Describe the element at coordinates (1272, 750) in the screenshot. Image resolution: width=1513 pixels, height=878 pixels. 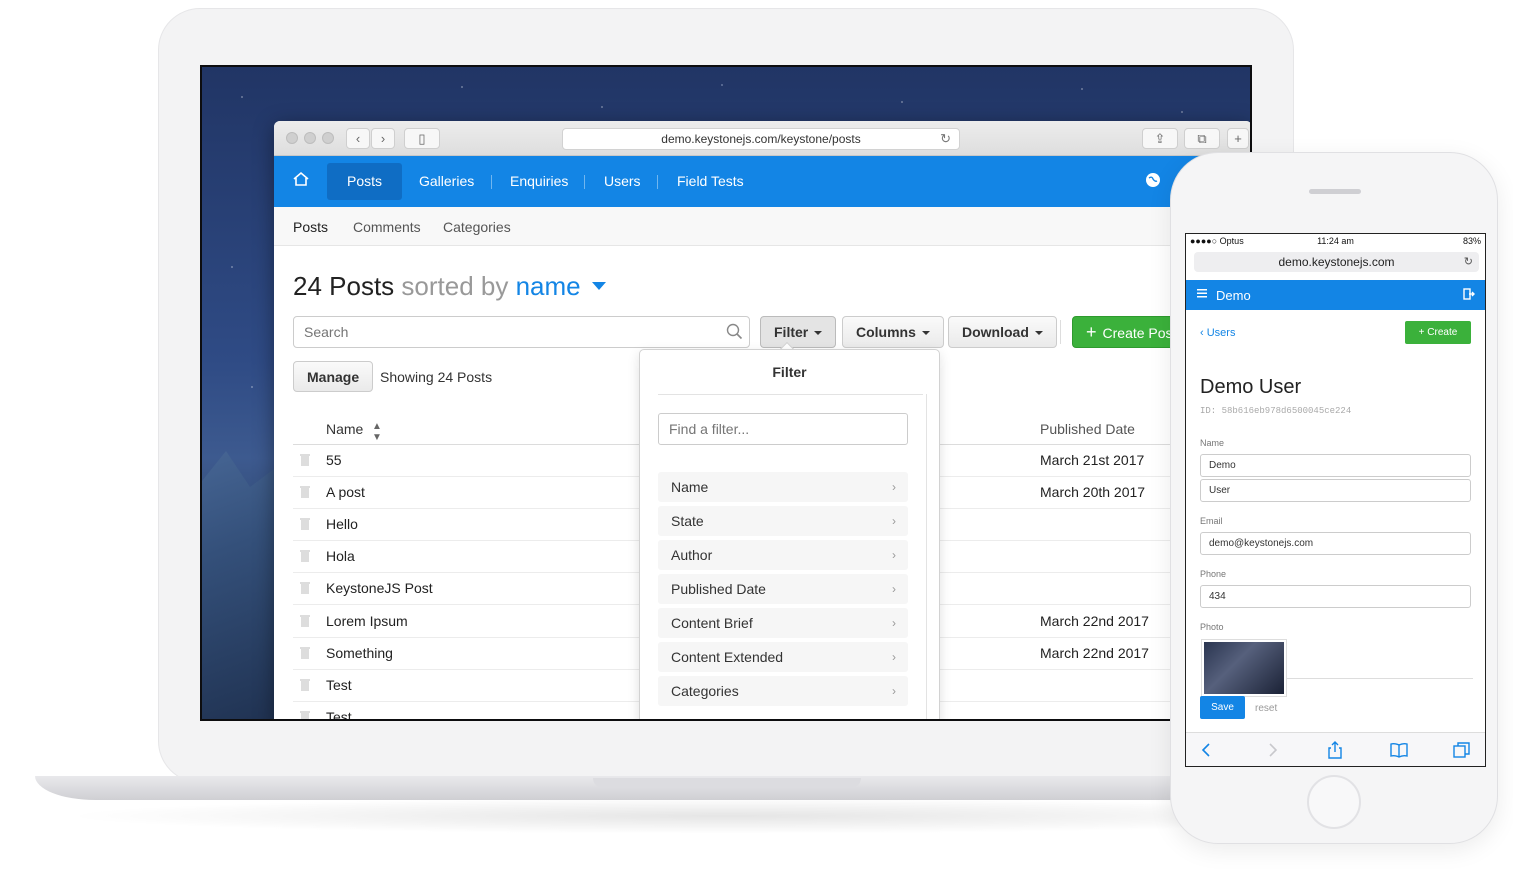
I see `forward-icon` at that location.